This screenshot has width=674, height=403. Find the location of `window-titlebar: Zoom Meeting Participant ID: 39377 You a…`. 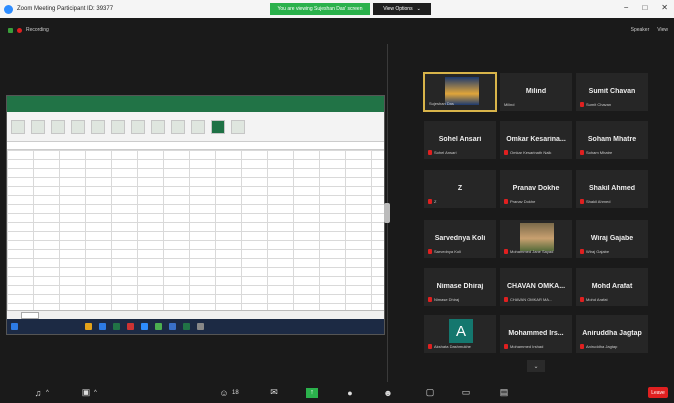

window-titlebar: Zoom Meeting Participant ID: 39377 You a… is located at coordinates (337, 9).